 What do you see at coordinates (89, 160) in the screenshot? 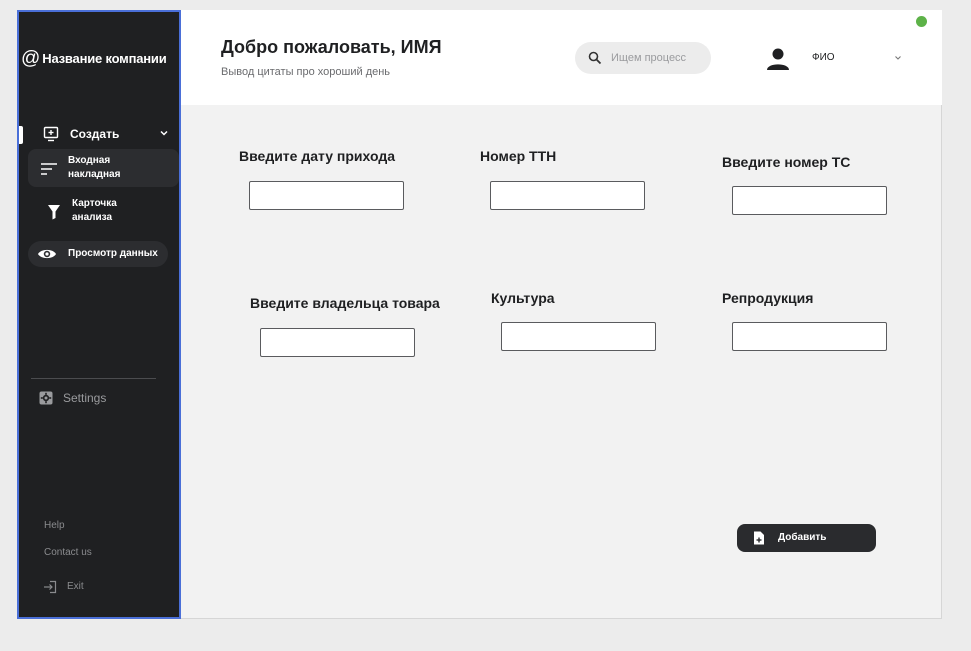
I see `sidebar-item-label-line1: Входная` at bounding box center [89, 160].